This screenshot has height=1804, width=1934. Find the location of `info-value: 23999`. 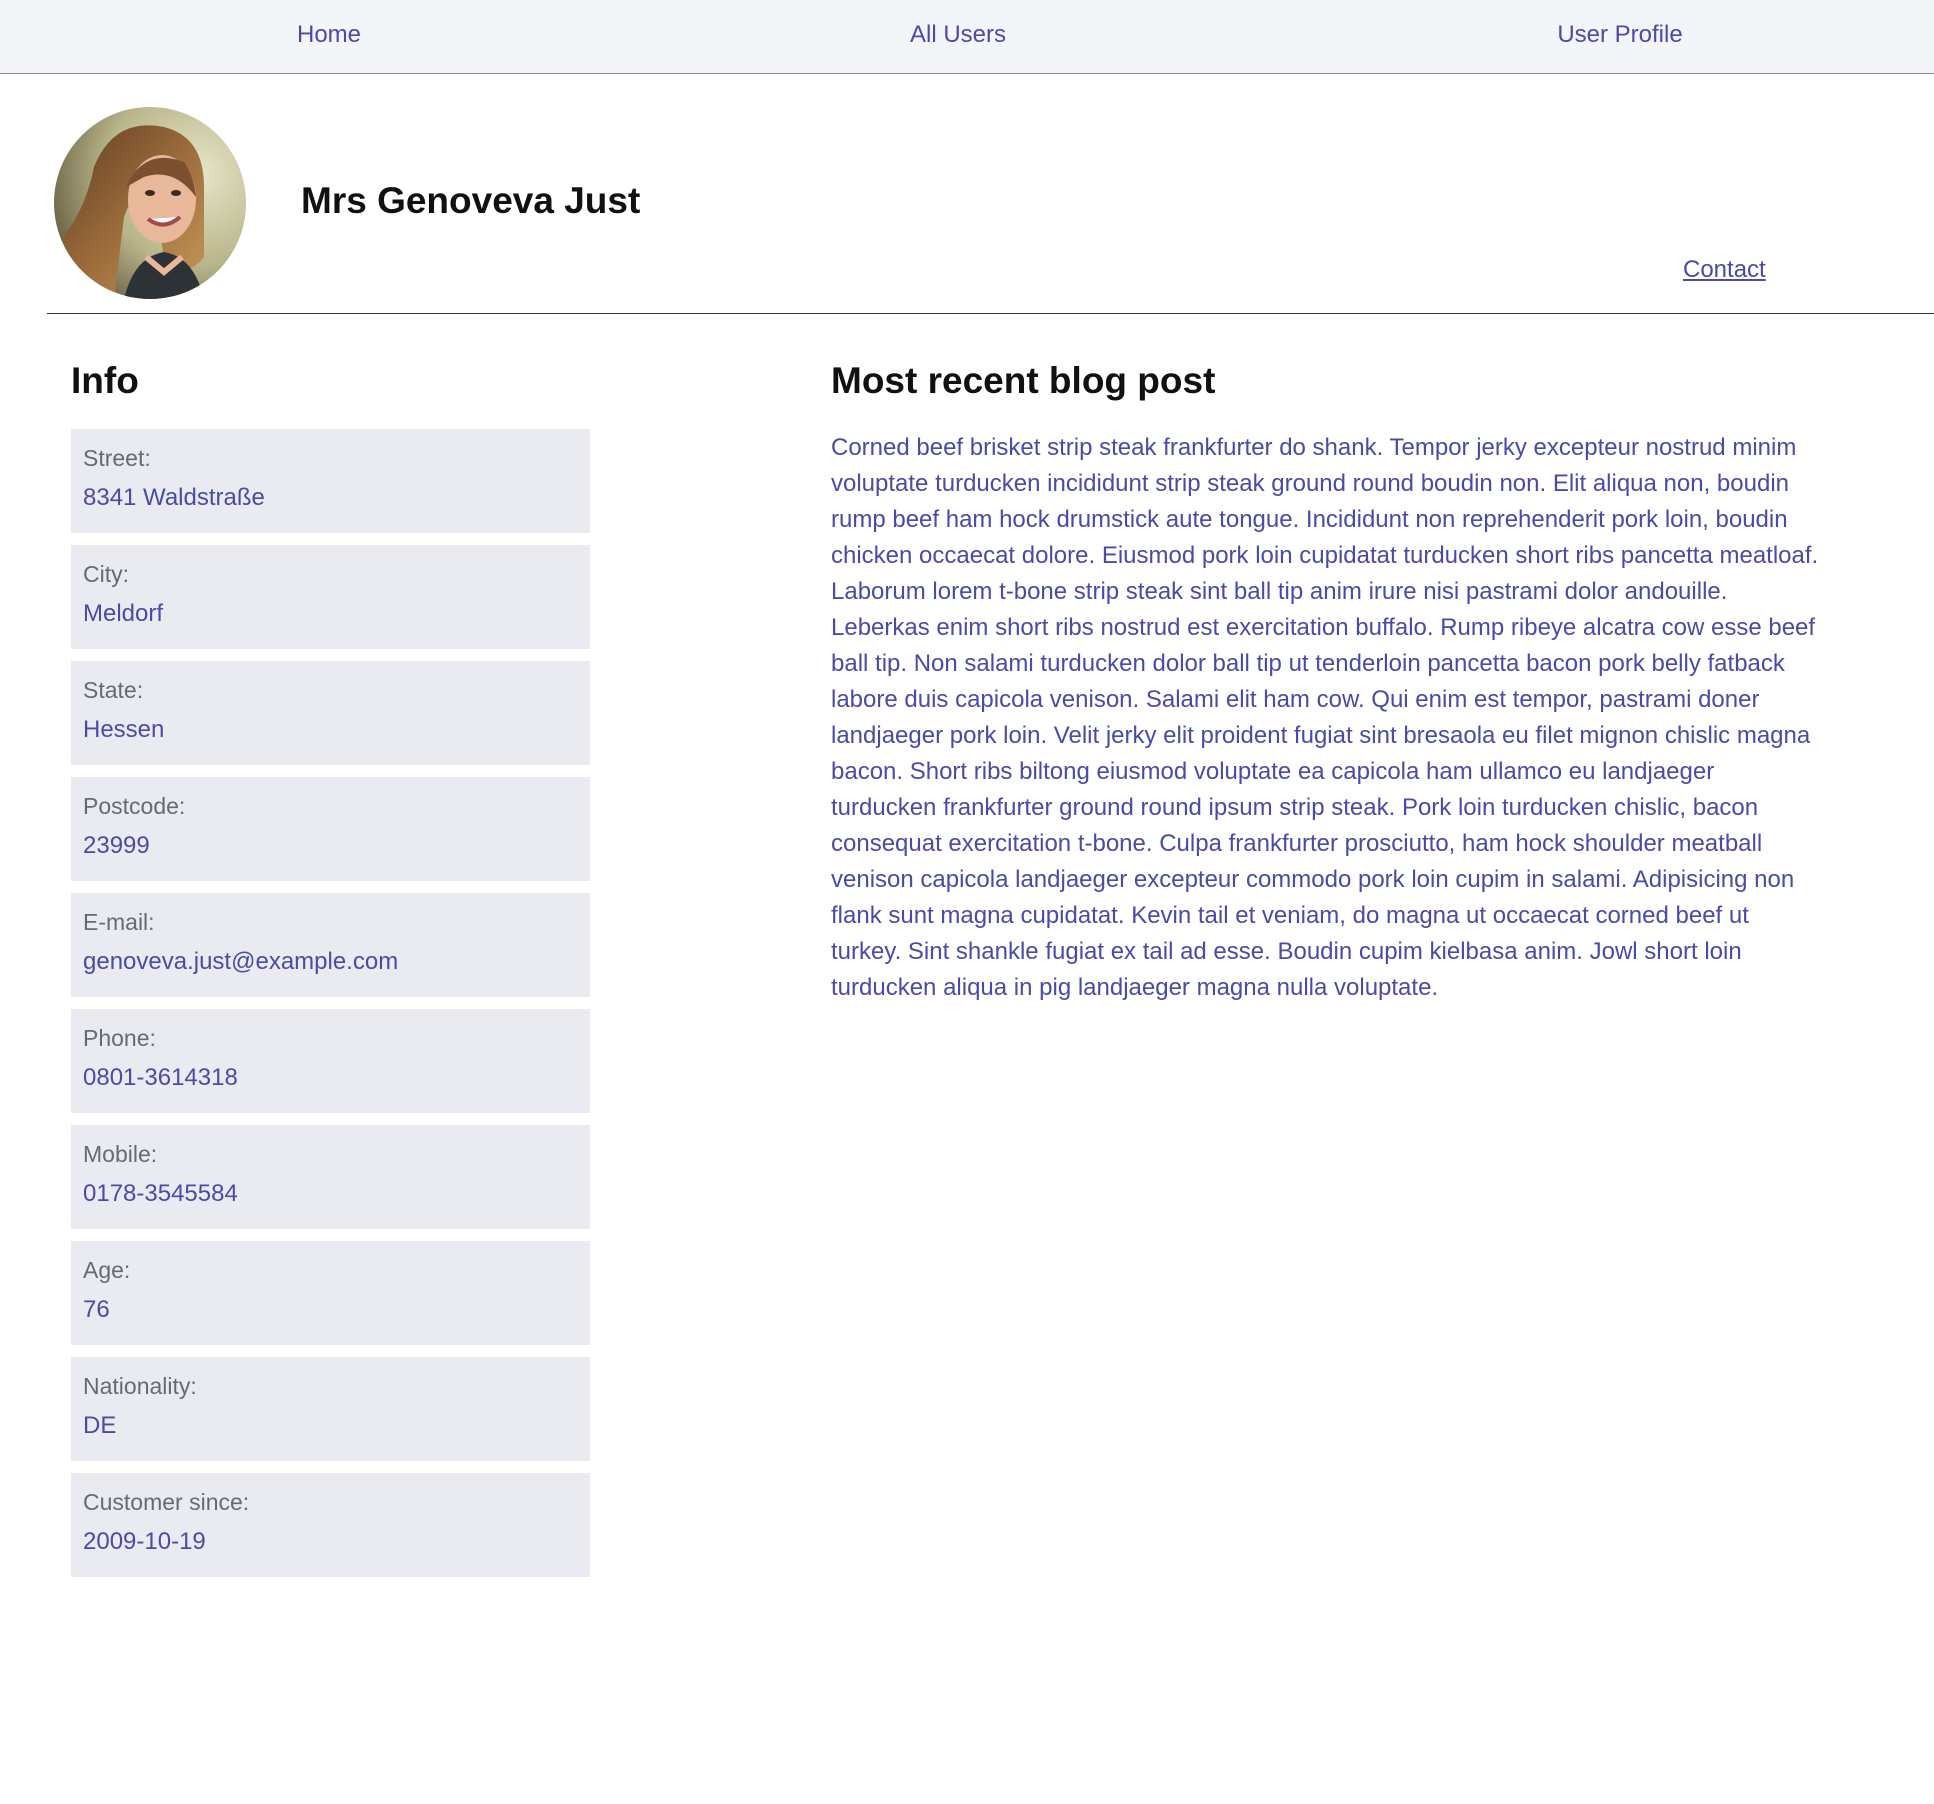

info-value: 23999 is located at coordinates (116, 845).